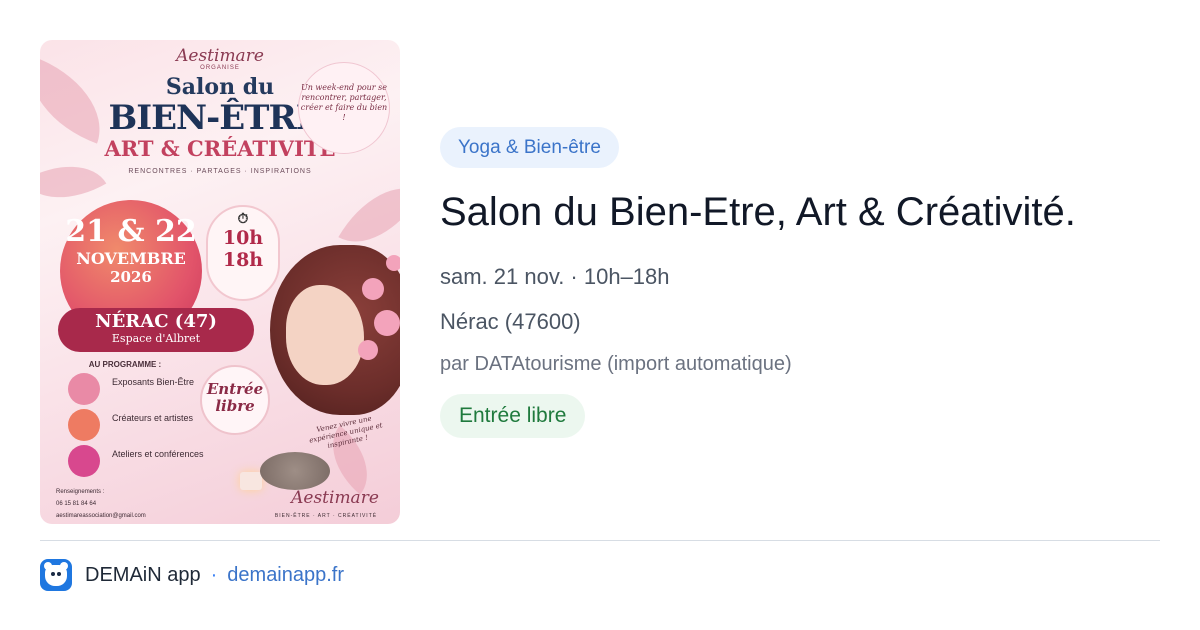 This screenshot has height=630, width=1200. I want to click on poster-program-item: Ateliers et conférences, so click(143, 462).